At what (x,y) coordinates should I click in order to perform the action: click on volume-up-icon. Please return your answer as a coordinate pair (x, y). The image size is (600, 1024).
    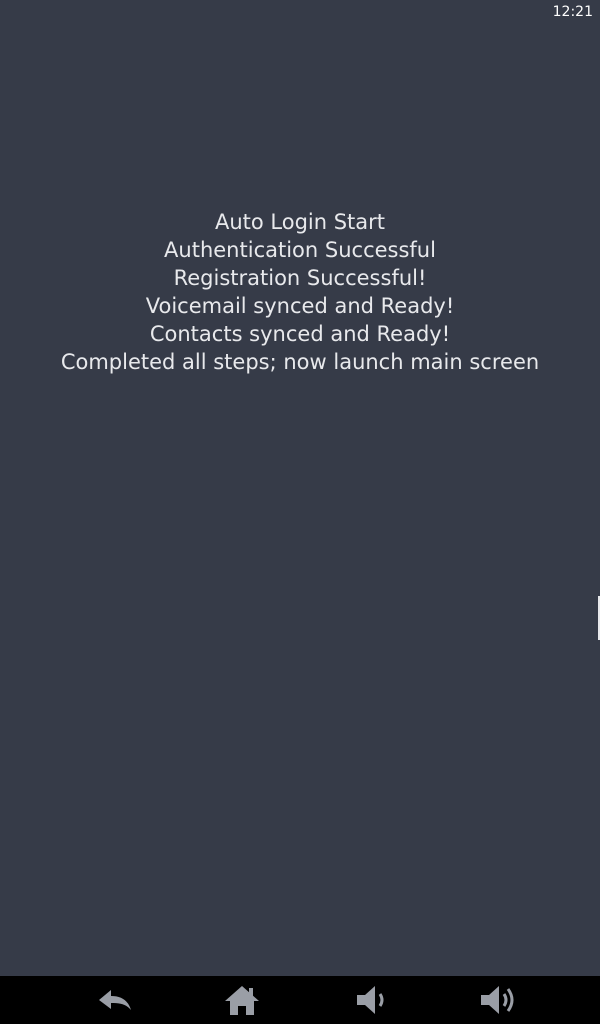
    Looking at the image, I should click on (497, 1000).